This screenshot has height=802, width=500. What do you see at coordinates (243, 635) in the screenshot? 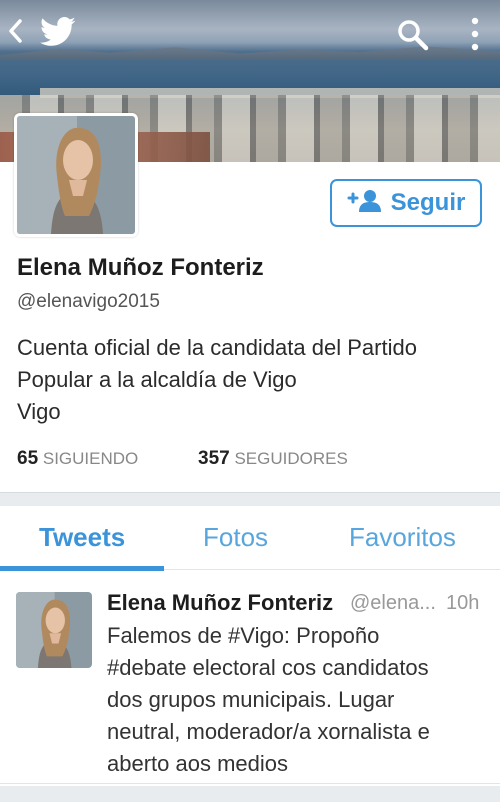
I see `tweet-text-line: Falemos de #Vigo: Propoño` at bounding box center [243, 635].